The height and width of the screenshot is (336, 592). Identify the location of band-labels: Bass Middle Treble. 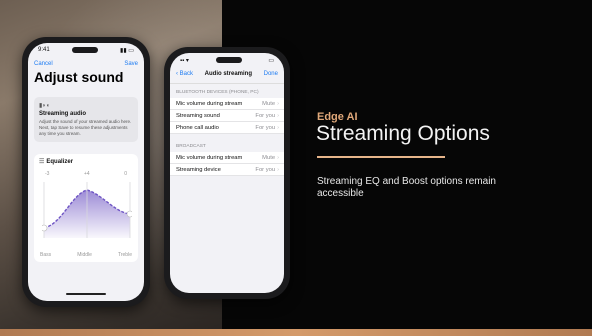
(86, 255).